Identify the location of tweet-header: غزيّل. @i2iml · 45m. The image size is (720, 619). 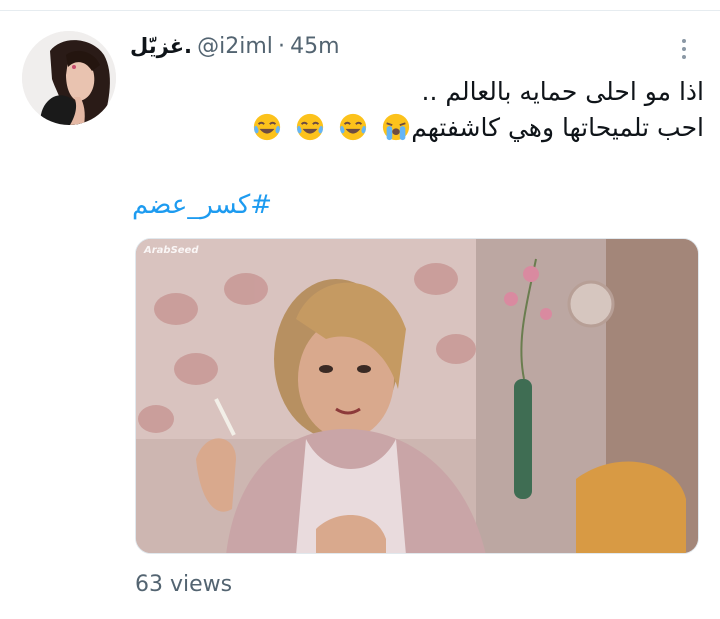
(390, 49).